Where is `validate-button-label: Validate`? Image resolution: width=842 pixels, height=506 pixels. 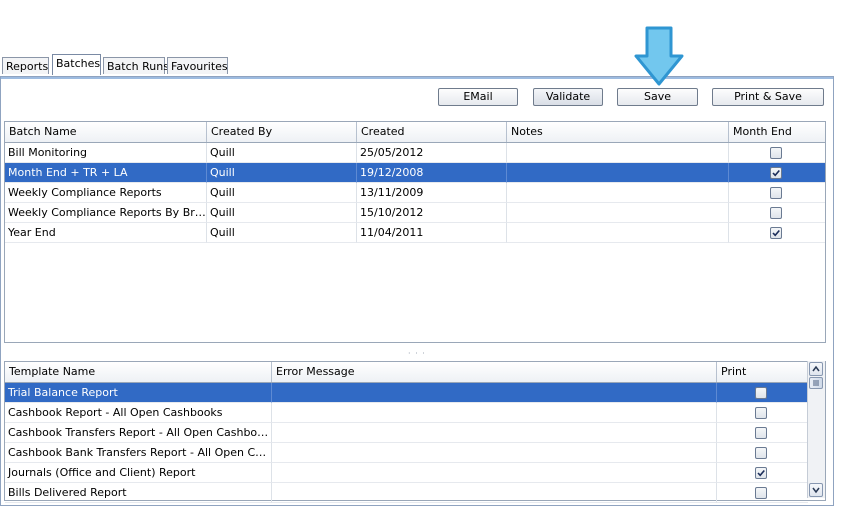 validate-button-label: Validate is located at coordinates (568, 96).